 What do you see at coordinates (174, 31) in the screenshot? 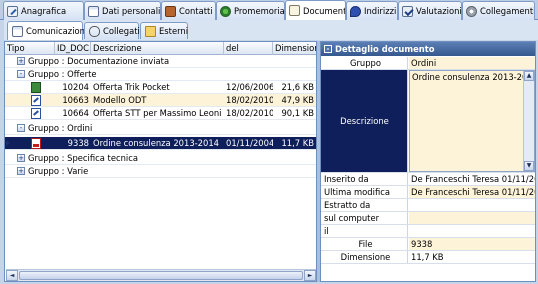
I see `subtab-label: Esterni` at bounding box center [174, 31].